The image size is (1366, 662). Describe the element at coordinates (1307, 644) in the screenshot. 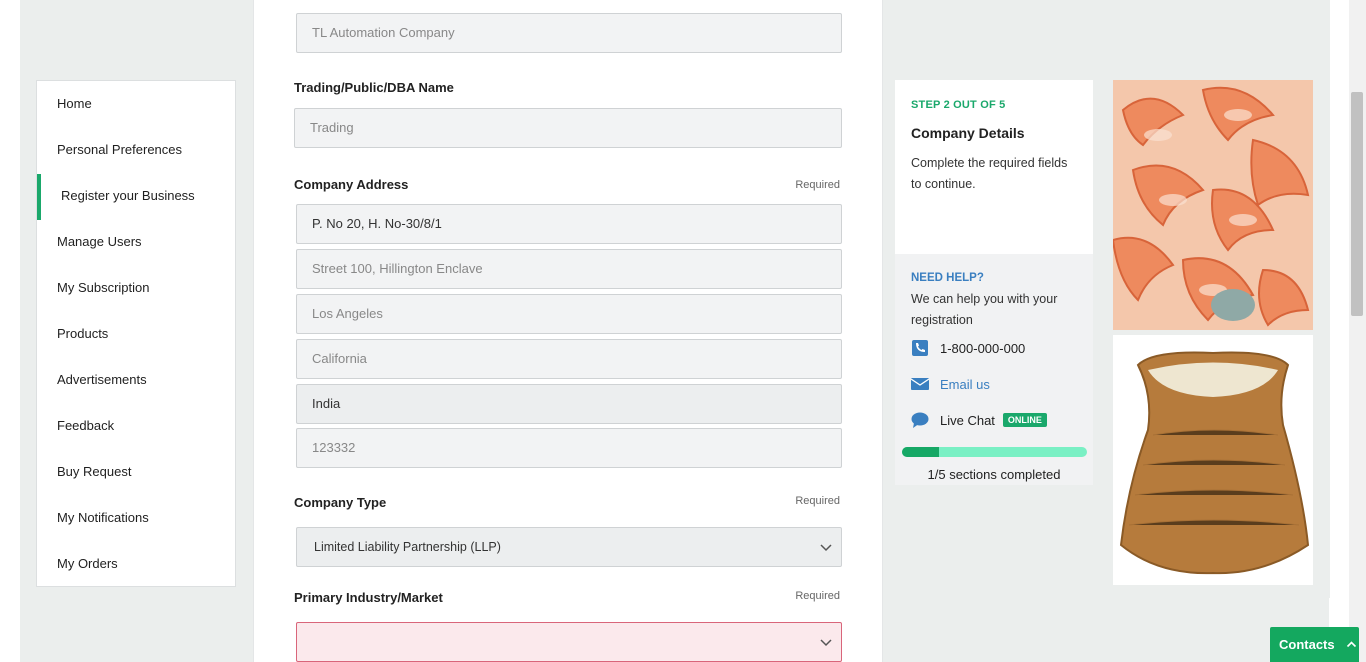

I see `contacts-label: Contacts` at that location.